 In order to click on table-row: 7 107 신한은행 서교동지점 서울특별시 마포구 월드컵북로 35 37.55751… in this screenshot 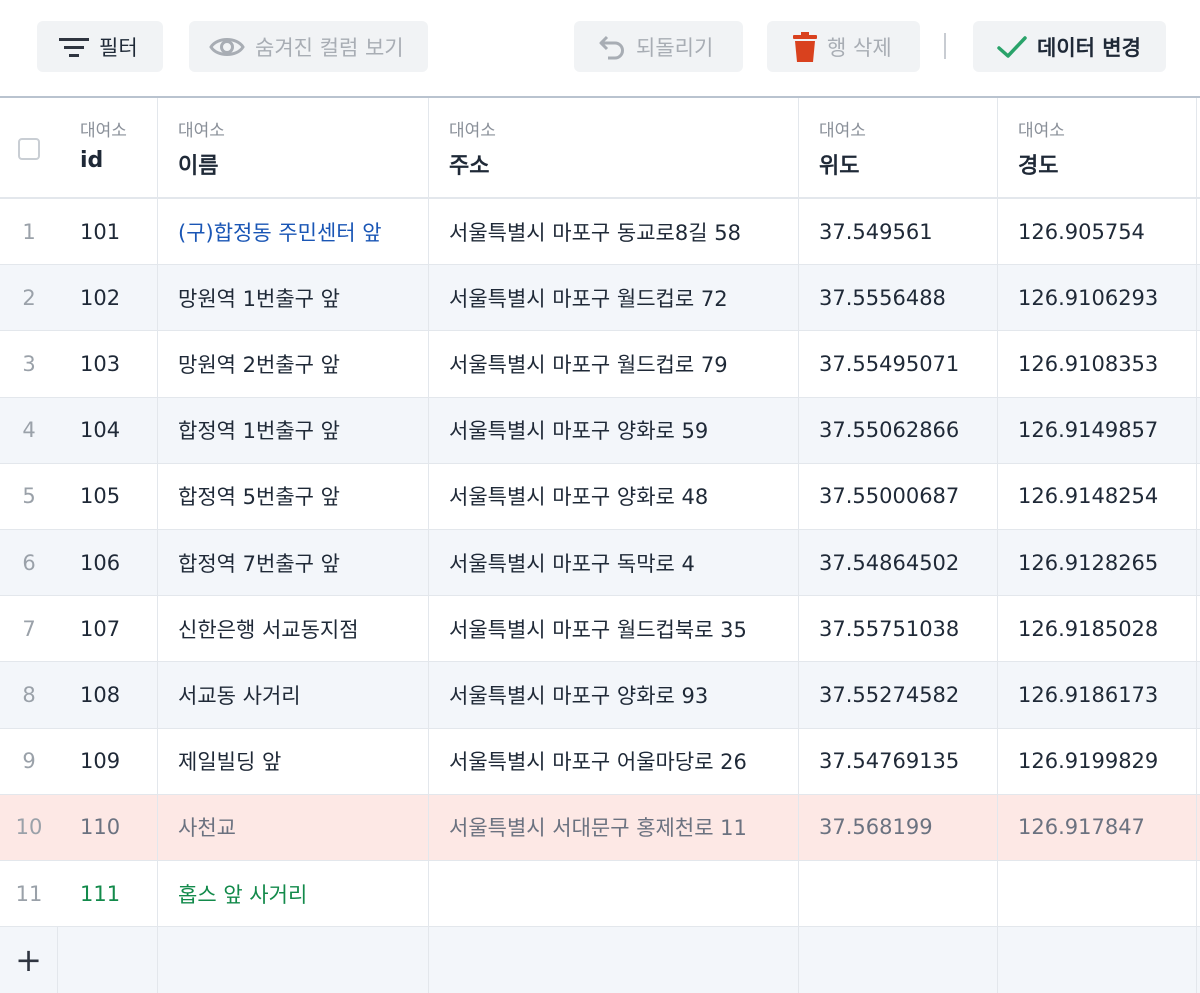, I will do `click(600, 629)`.